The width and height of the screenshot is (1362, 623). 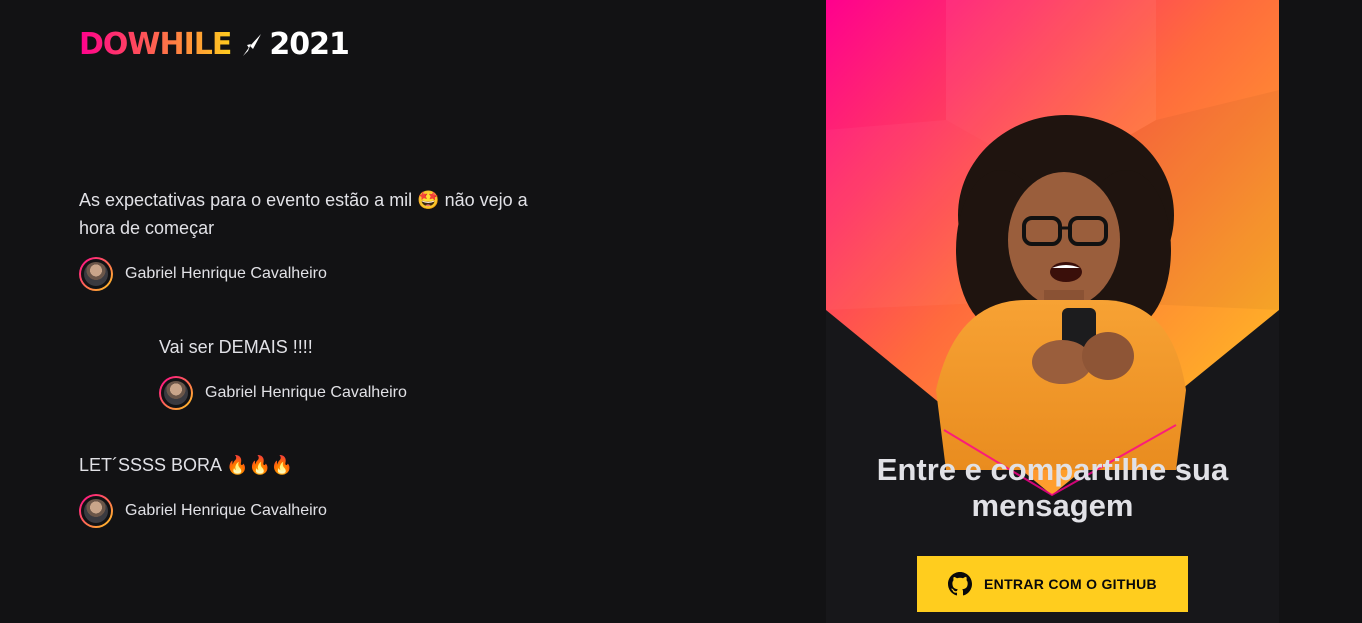 I want to click on login-button-label: ENTRAR COM O GITHUB, so click(x=1070, y=584).